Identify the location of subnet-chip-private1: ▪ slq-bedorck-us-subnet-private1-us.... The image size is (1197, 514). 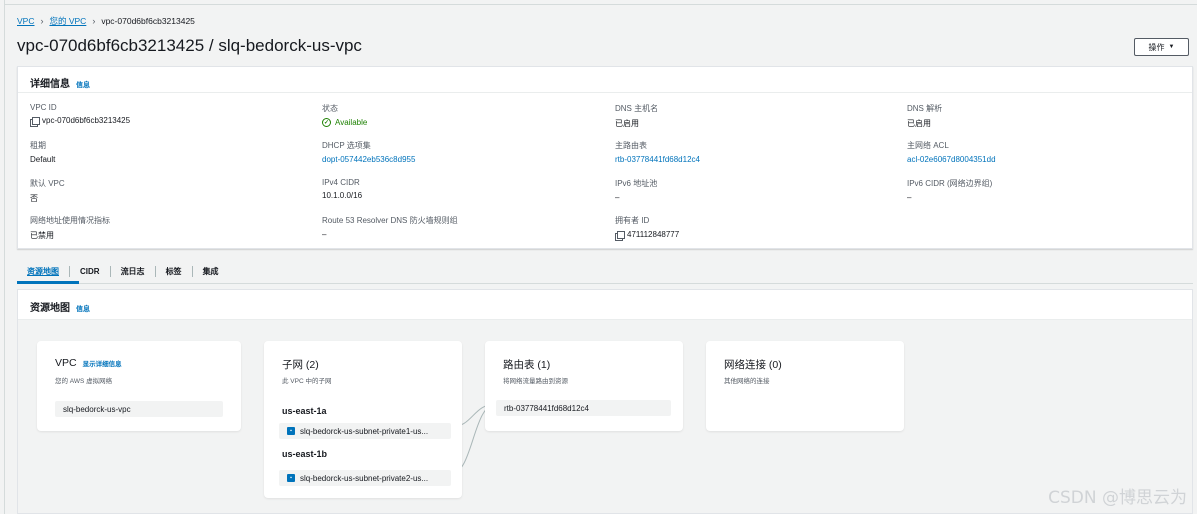
(365, 431).